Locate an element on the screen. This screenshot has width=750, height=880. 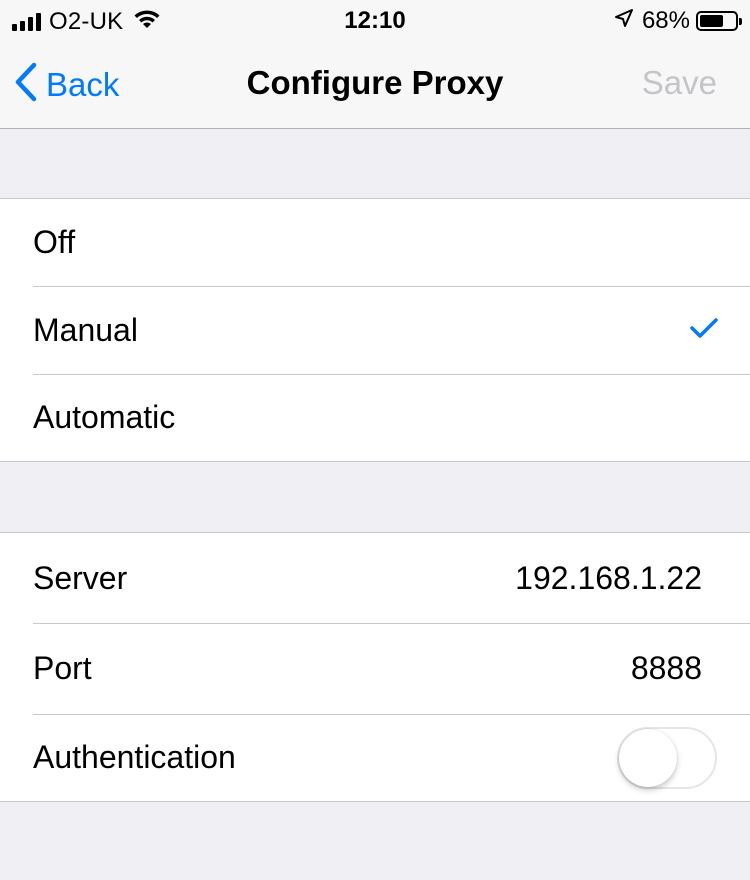
toggle-knob is located at coordinates (648, 757).